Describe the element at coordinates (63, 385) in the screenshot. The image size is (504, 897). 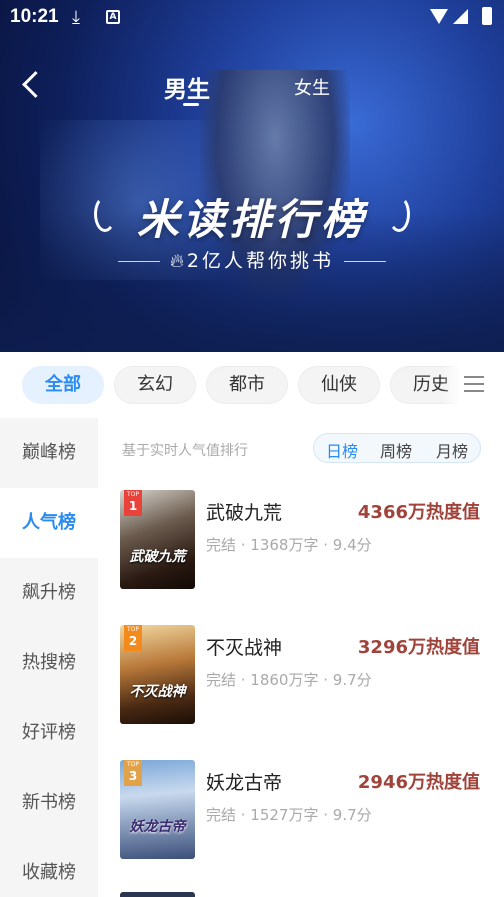
I see `chip-all: 全部` at that location.